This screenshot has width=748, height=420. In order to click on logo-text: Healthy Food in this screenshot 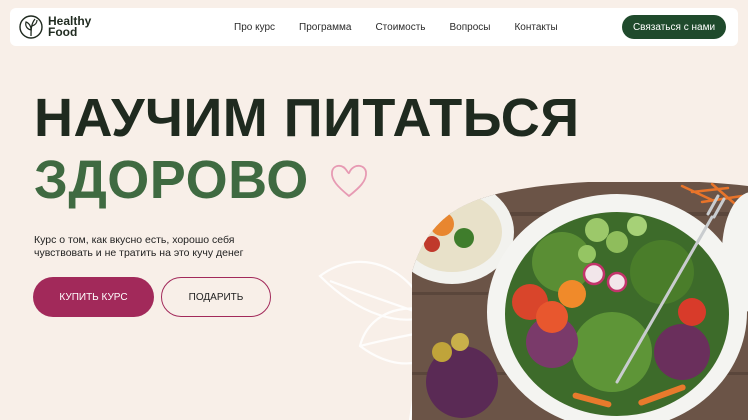, I will do `click(78, 27)`.